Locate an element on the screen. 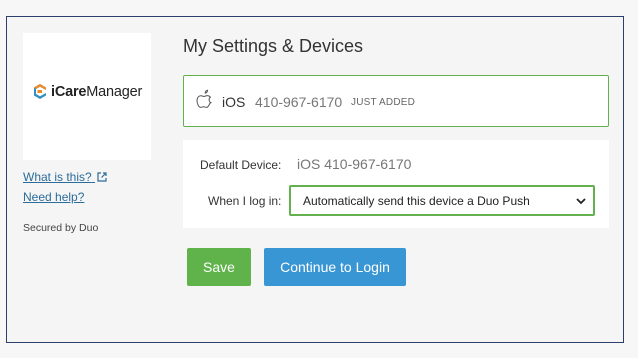  brand-name: iCareManager is located at coordinates (97, 91).